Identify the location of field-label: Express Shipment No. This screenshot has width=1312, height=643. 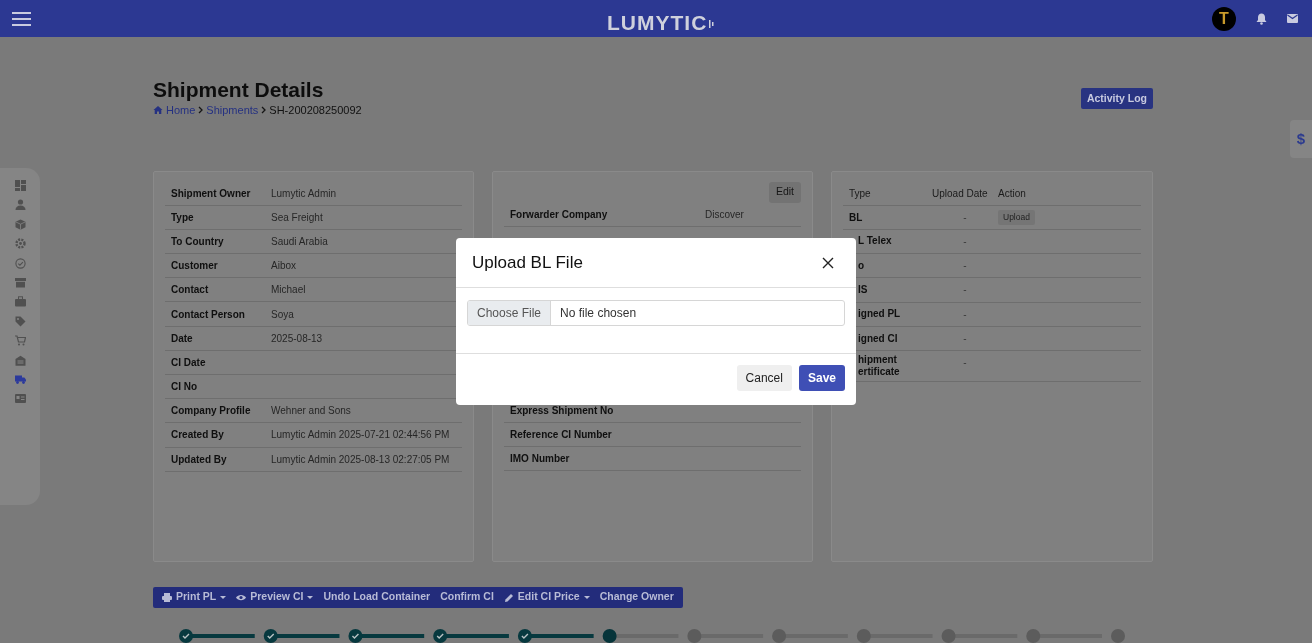
(562, 410).